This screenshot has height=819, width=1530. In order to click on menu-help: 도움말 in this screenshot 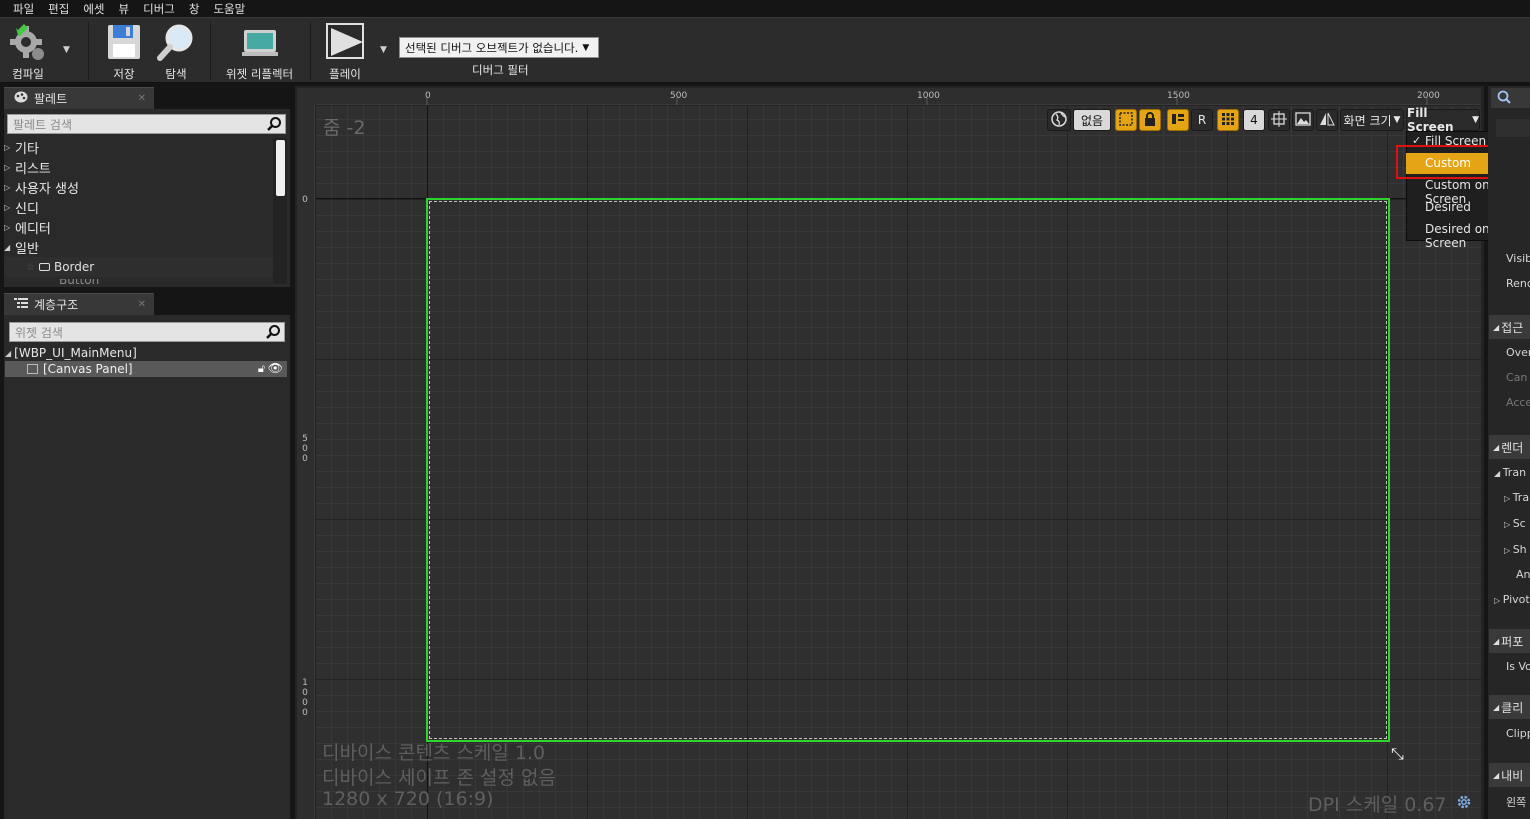, I will do `click(229, 9)`.